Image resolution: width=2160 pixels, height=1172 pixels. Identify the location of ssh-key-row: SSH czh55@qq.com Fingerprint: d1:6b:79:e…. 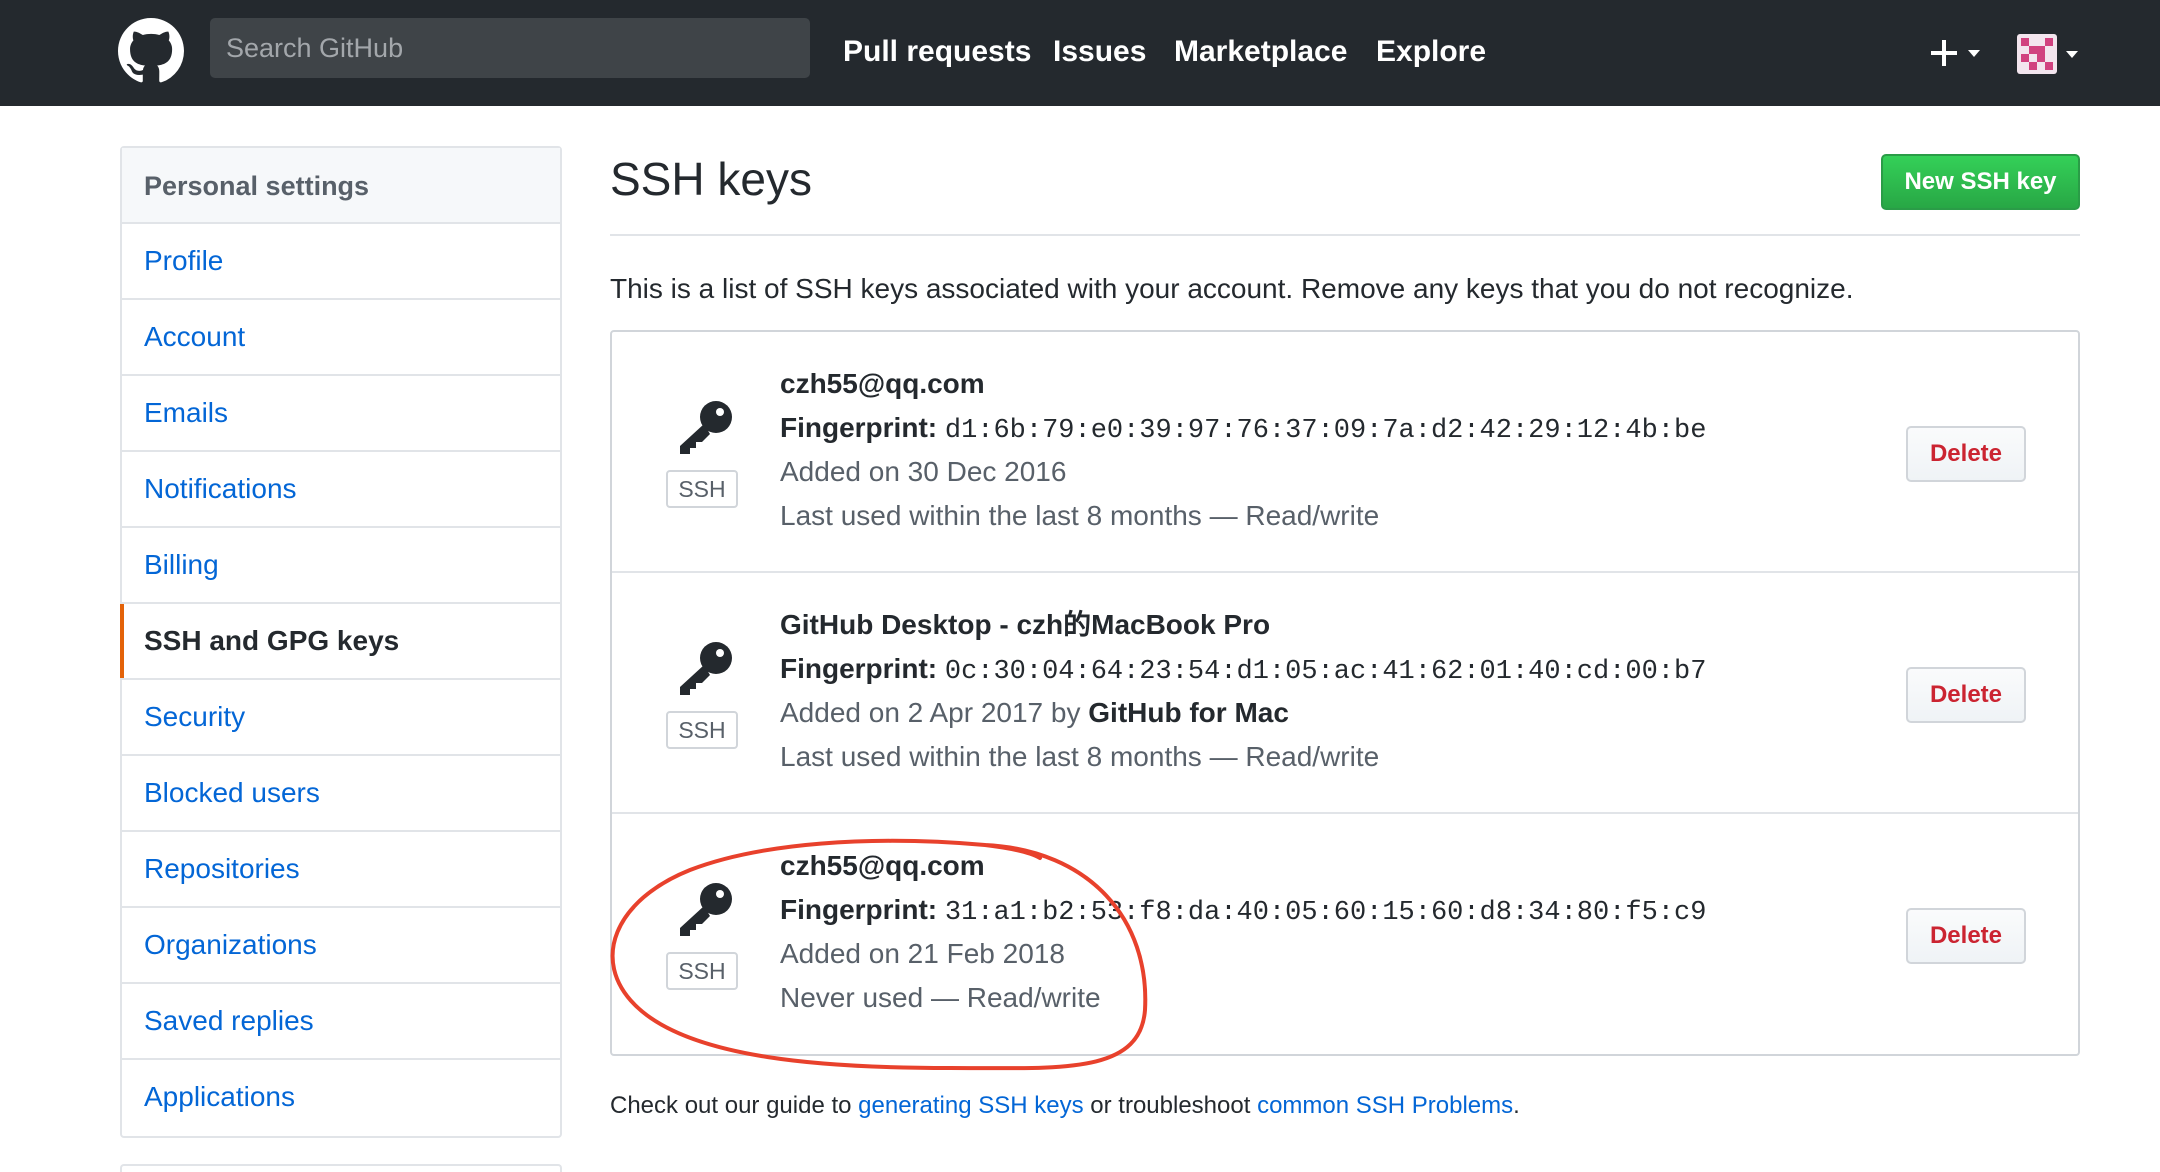
(1345, 452).